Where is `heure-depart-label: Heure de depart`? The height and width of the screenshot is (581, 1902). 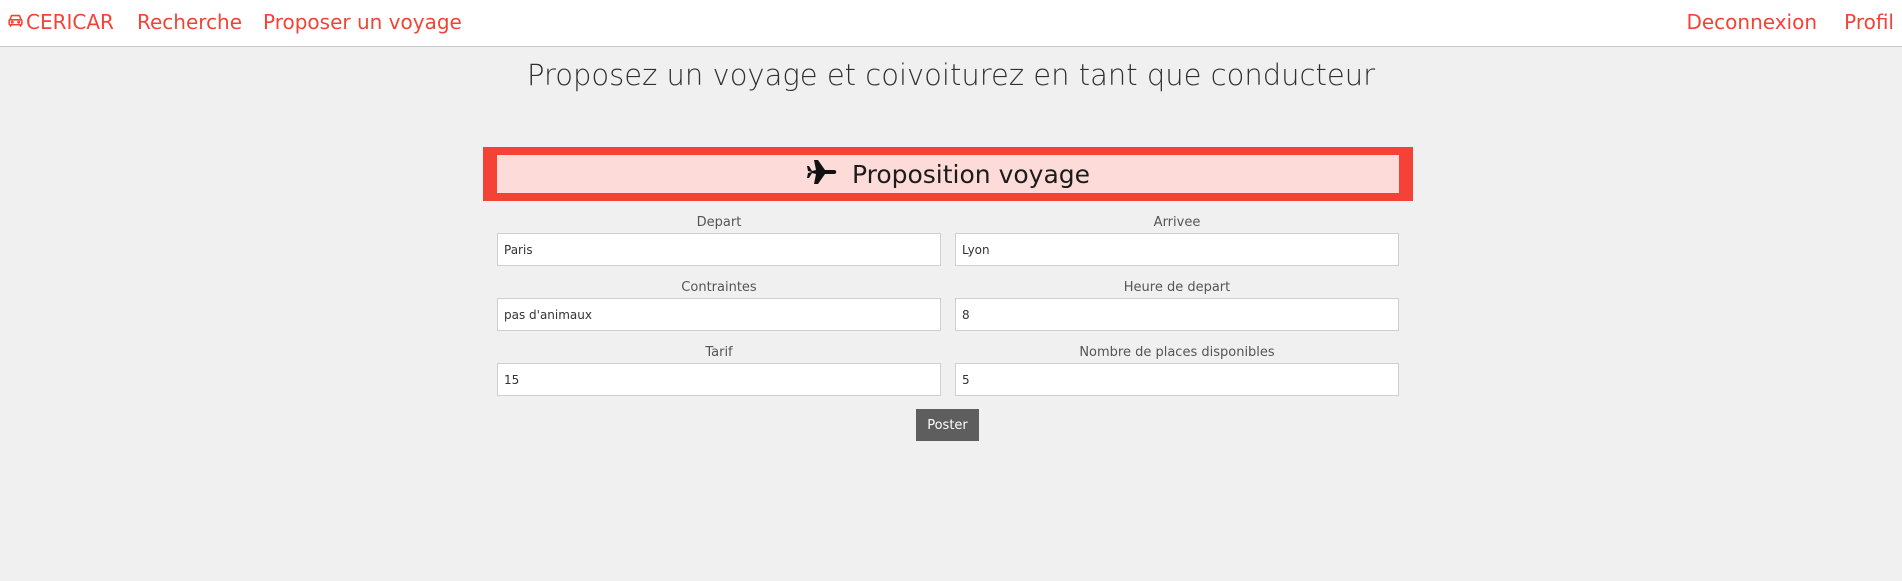 heure-depart-label: Heure de depart is located at coordinates (1177, 287).